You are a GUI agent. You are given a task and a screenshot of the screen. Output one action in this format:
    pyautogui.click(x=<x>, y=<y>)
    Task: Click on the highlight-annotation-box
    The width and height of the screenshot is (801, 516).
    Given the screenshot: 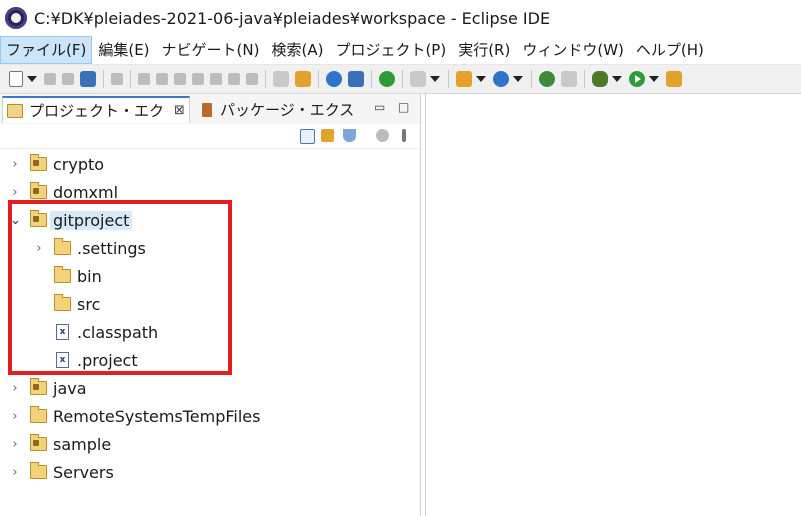 What is the action you would take?
    pyautogui.click(x=120, y=287)
    